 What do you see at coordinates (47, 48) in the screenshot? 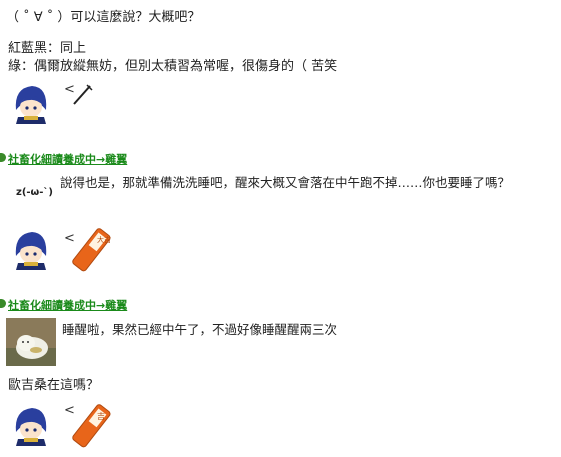
I see `post-1-line-2: 紅藍黑：同上` at bounding box center [47, 48].